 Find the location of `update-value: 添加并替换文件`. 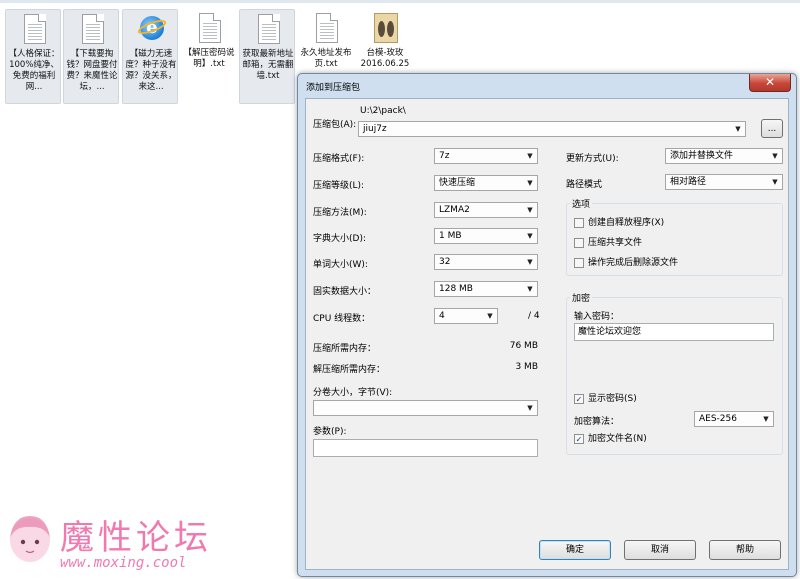

update-value: 添加并替换文件 is located at coordinates (702, 156).